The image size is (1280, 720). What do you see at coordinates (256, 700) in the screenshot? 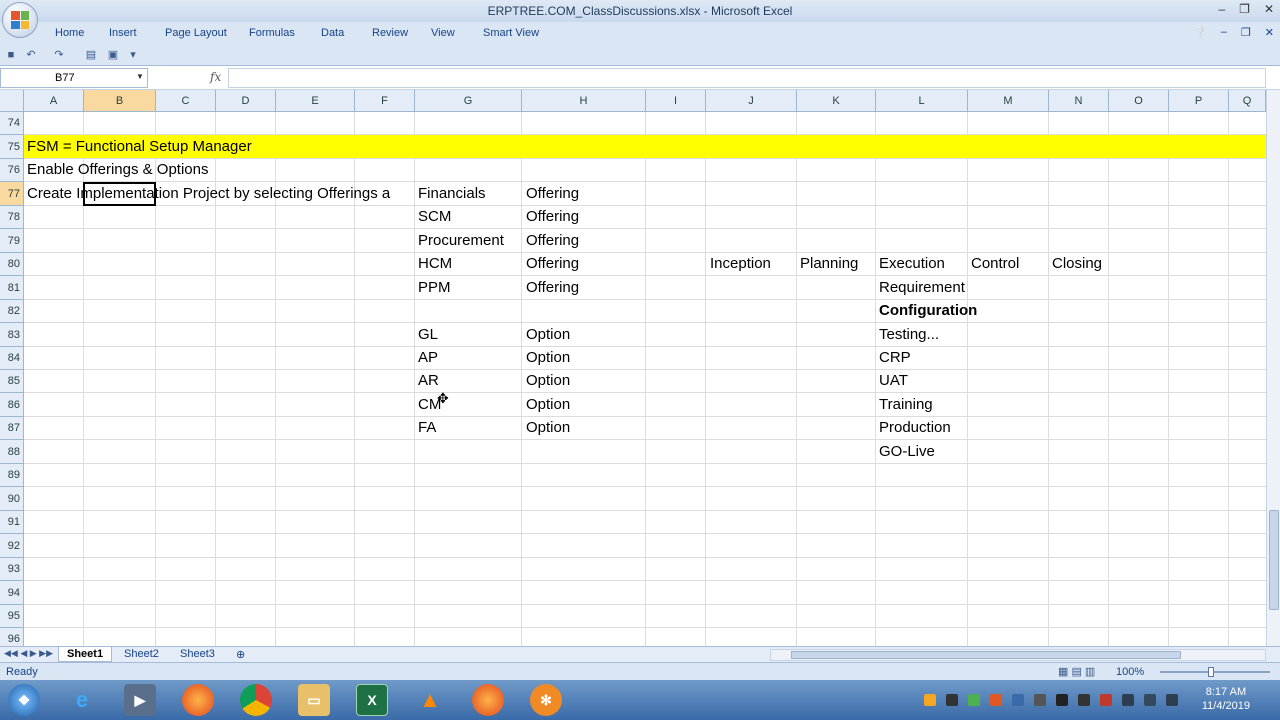
I see `chrome-icon` at bounding box center [256, 700].